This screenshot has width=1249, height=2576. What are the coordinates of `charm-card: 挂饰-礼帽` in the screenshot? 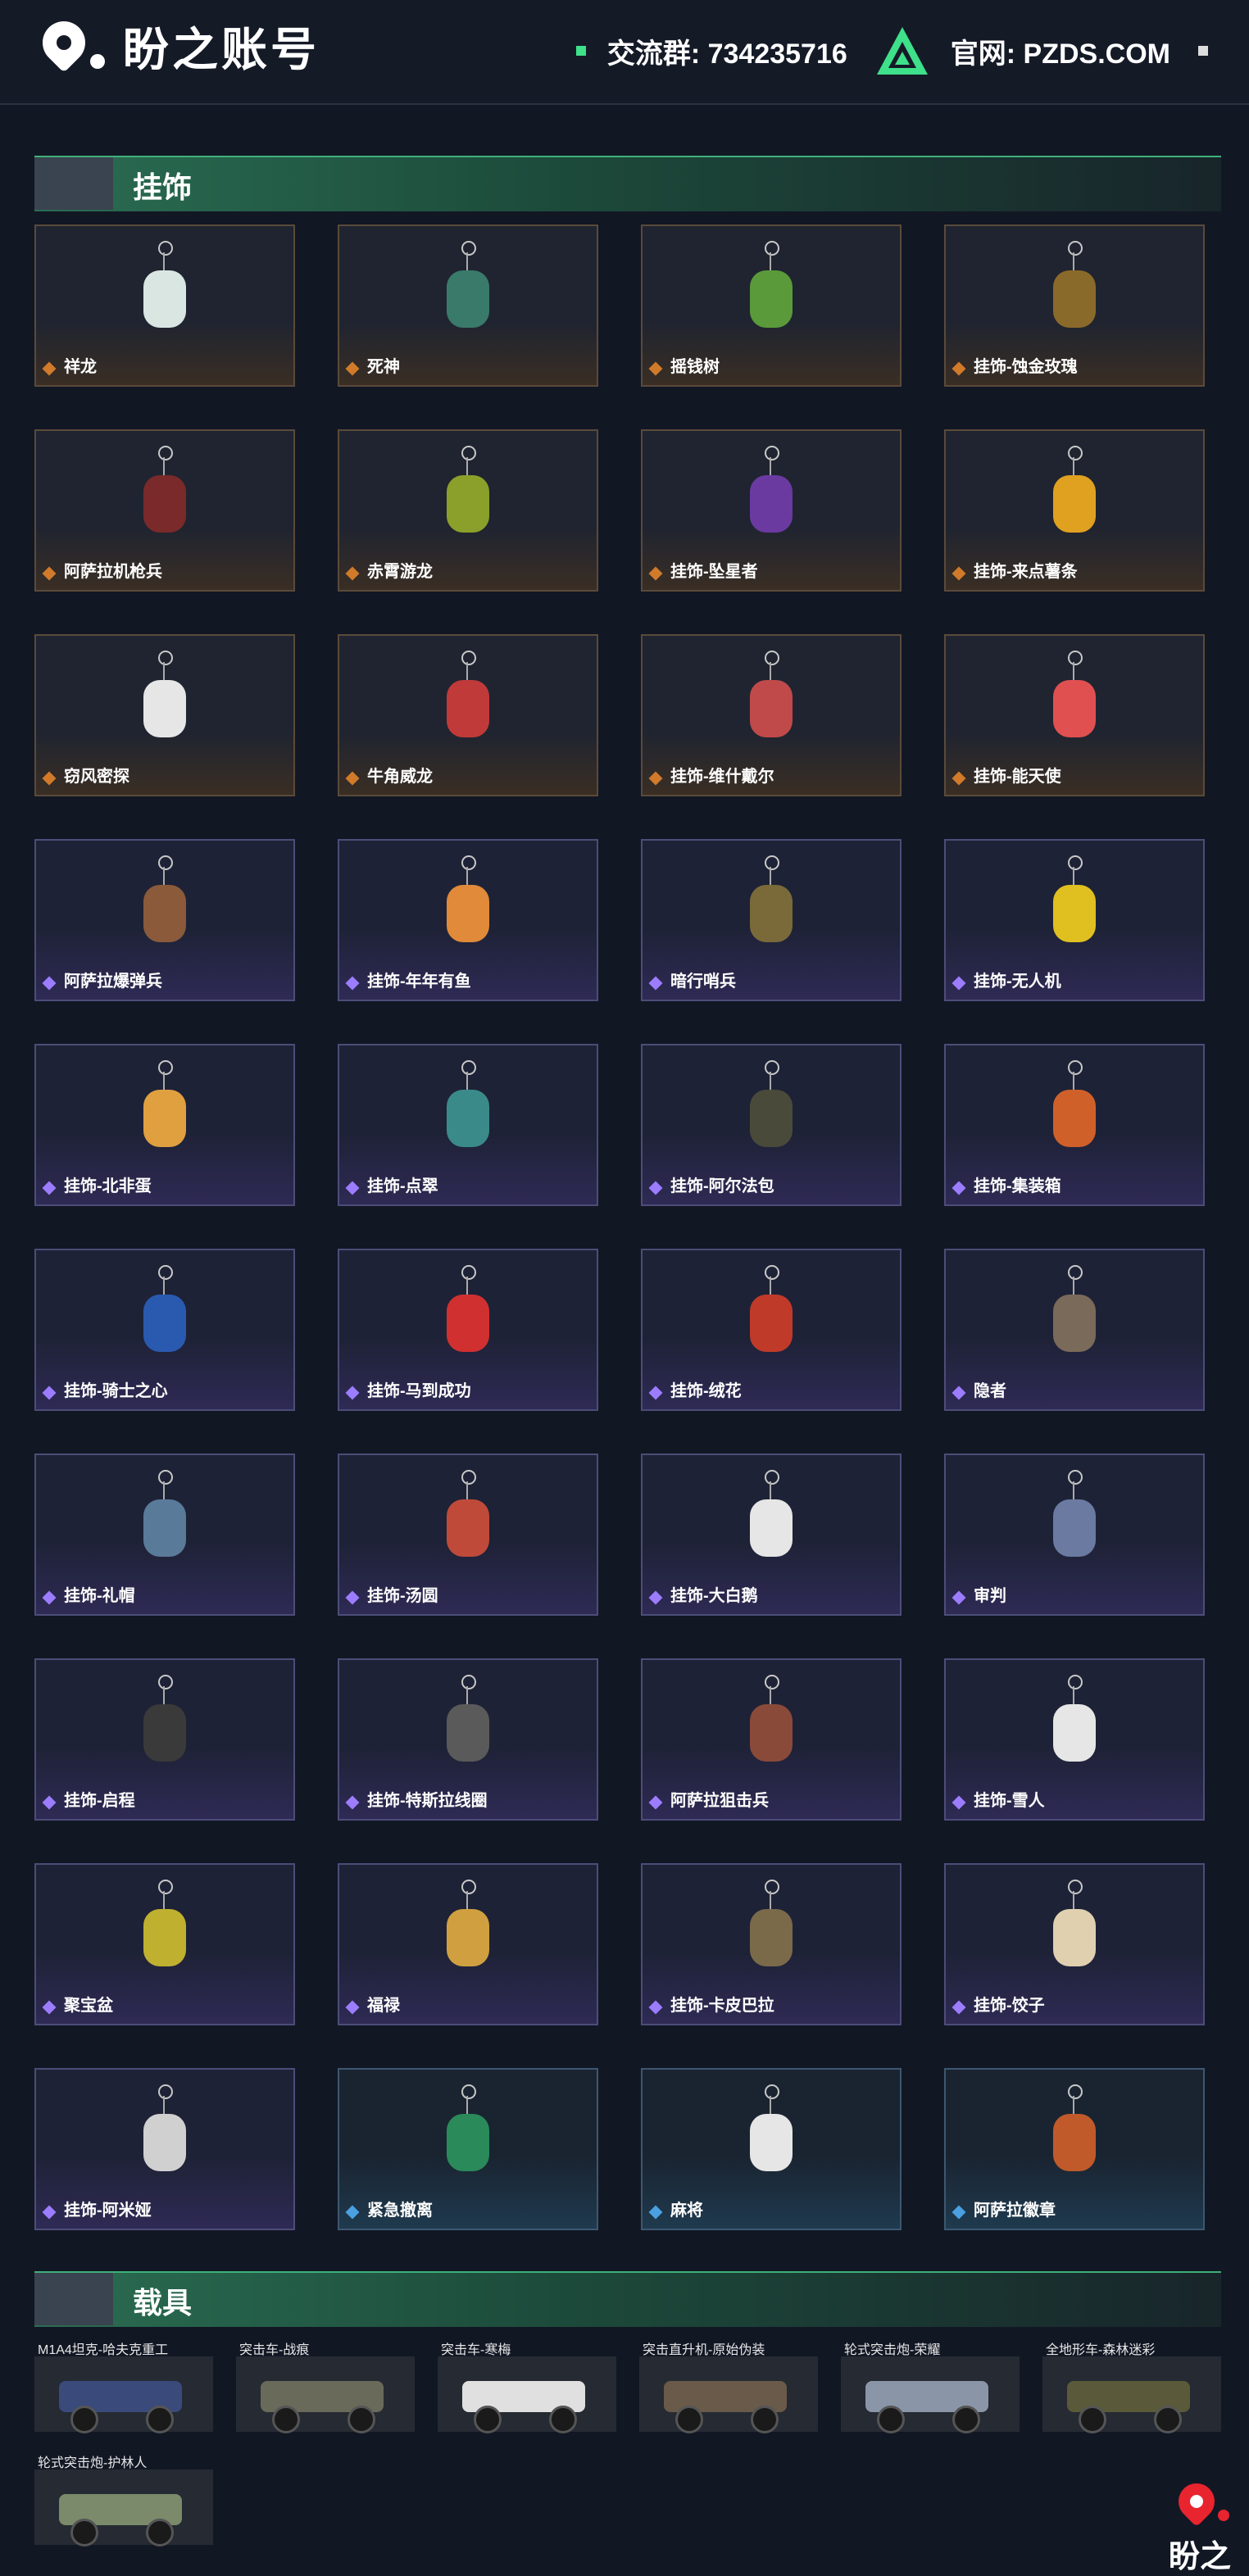 It's located at (164, 1535).